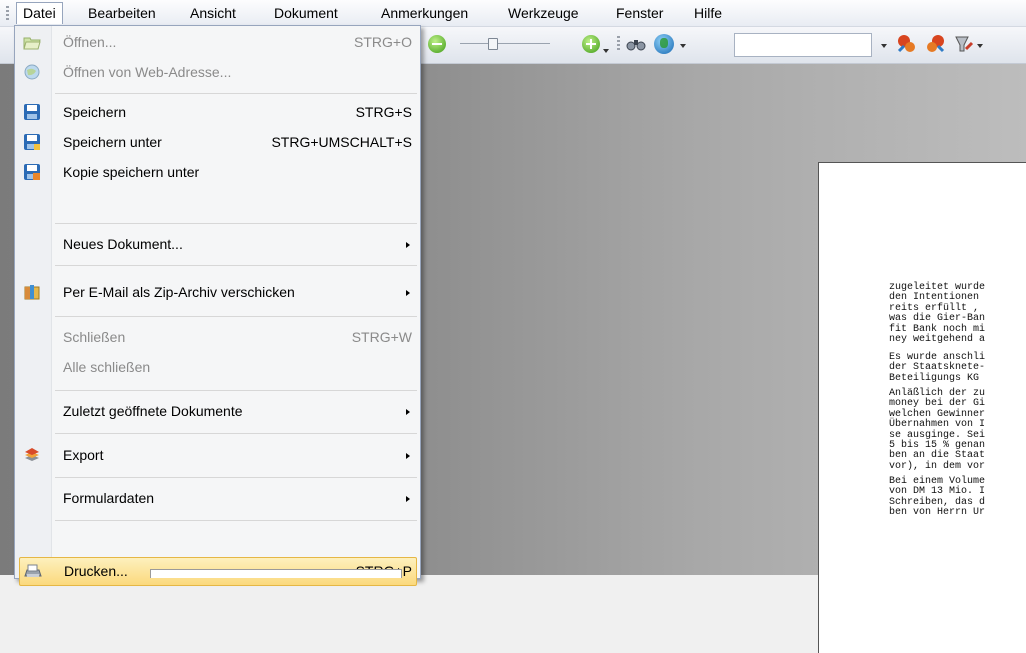  What do you see at coordinates (341, 142) in the screenshot?
I see `menu-item-shortcut: STRG+UMSCHALT+S` at bounding box center [341, 142].